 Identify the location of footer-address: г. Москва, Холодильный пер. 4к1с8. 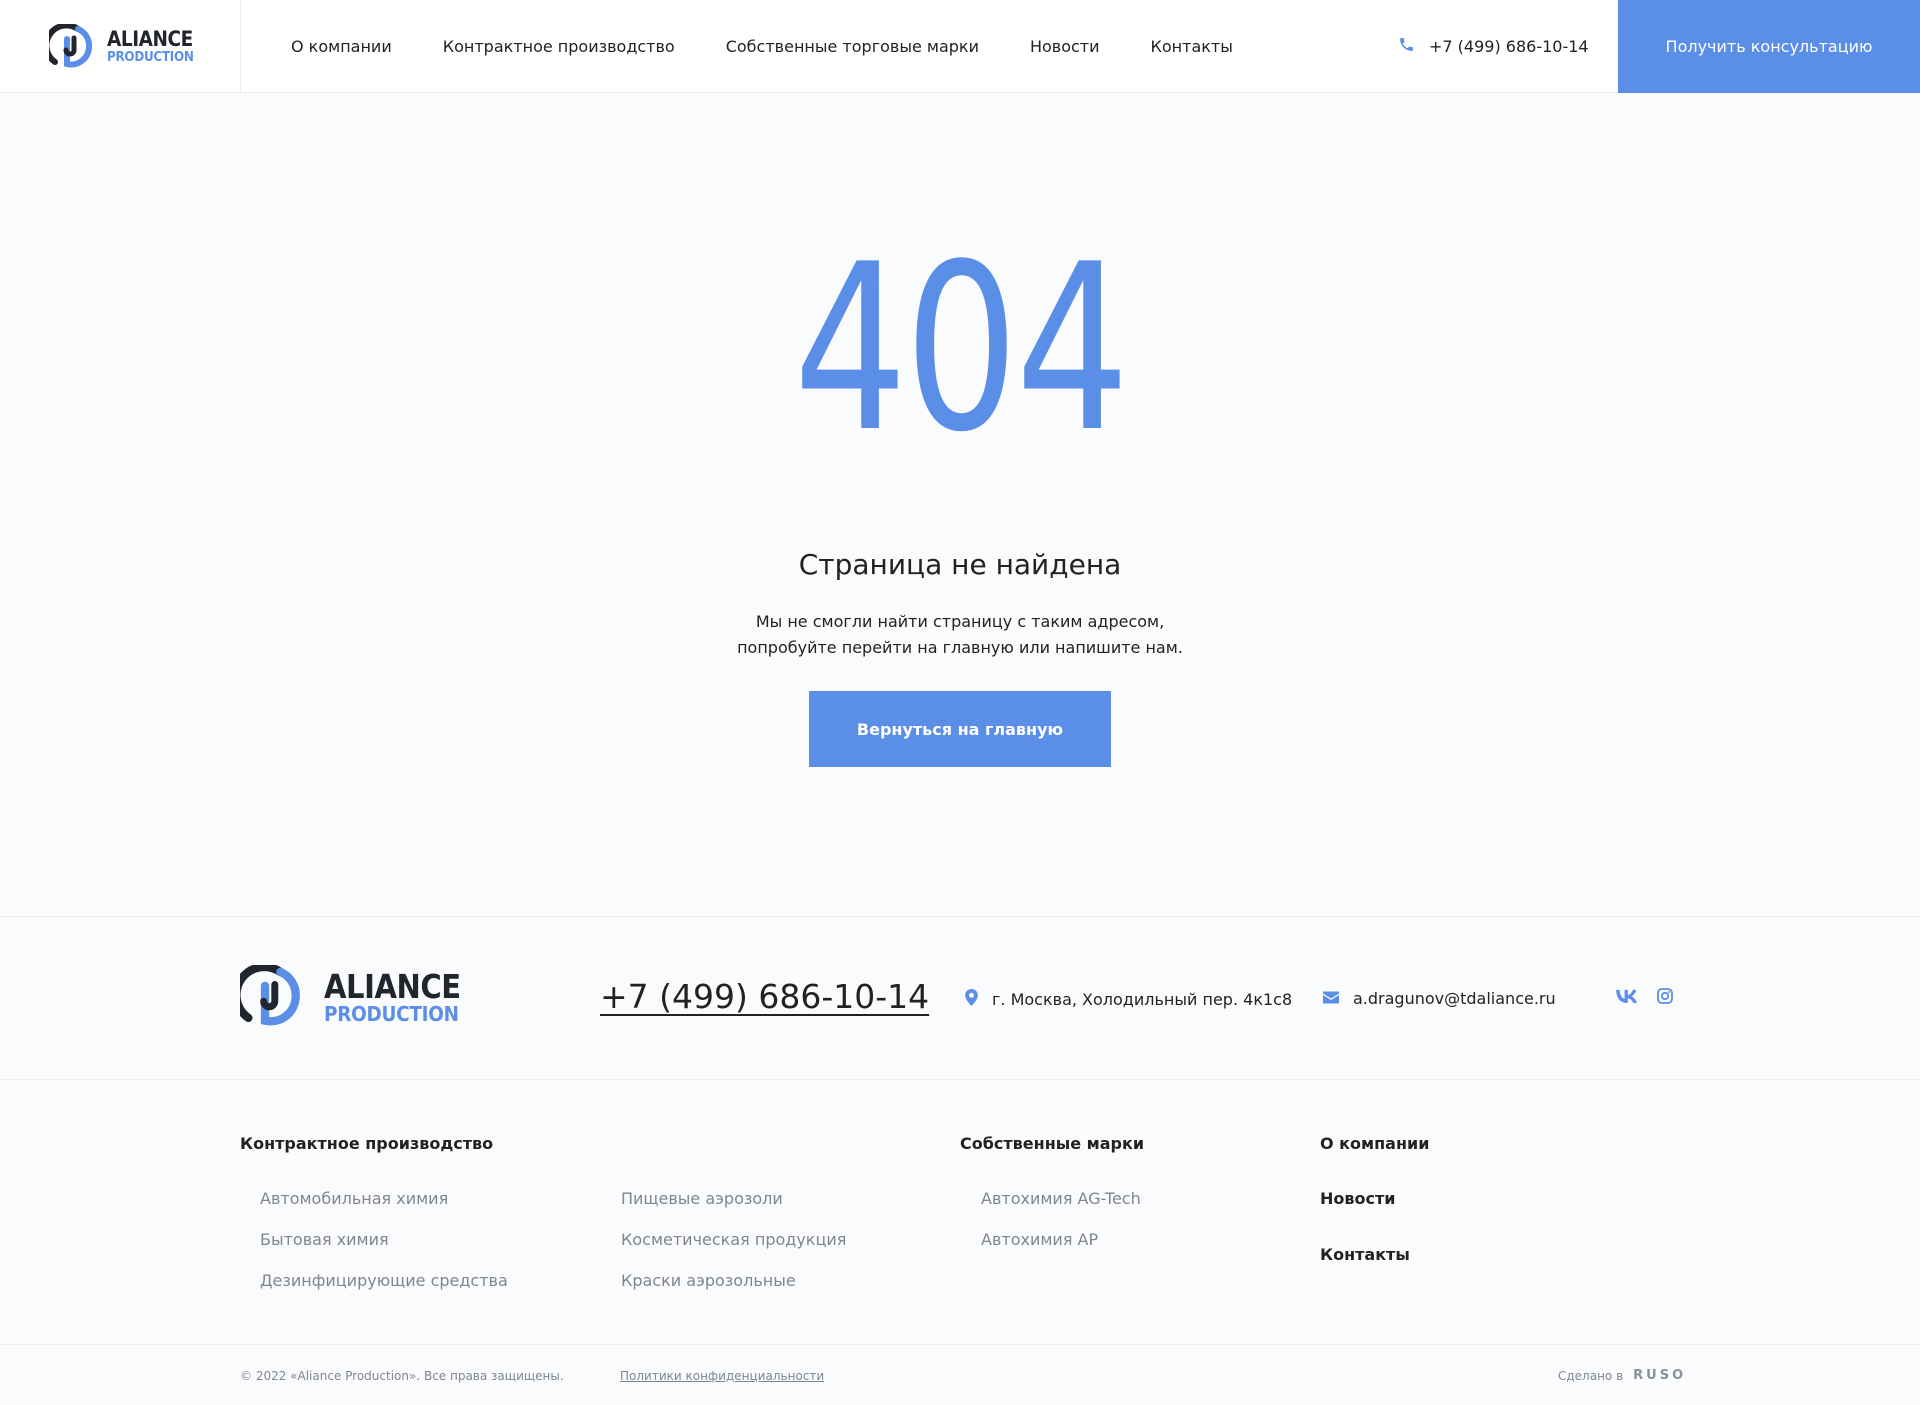
(1128, 999).